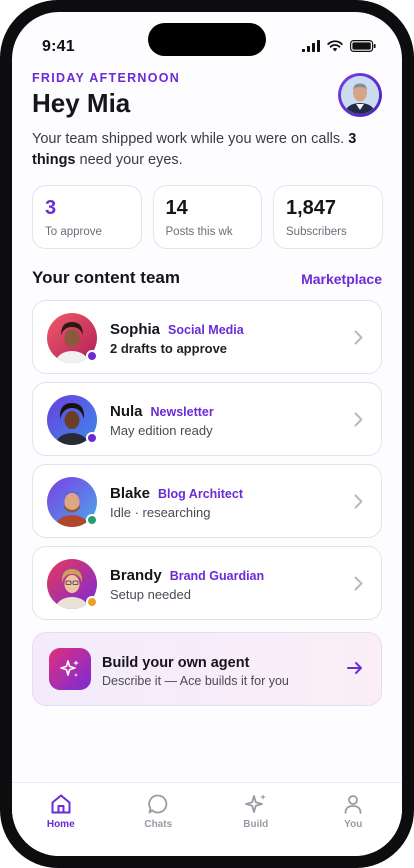  Describe the element at coordinates (195, 681) in the screenshot. I see `build-card-subtitle: Describe it — Ace builds it for you` at that location.